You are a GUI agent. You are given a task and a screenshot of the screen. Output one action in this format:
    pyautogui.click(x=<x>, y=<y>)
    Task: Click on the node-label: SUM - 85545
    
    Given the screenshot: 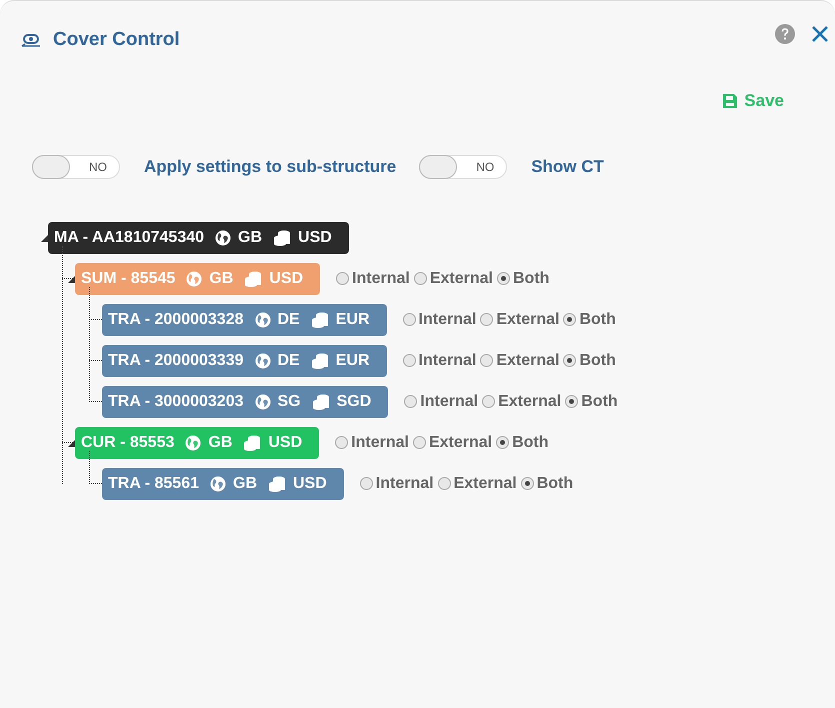 What is the action you would take?
    pyautogui.click(x=128, y=279)
    